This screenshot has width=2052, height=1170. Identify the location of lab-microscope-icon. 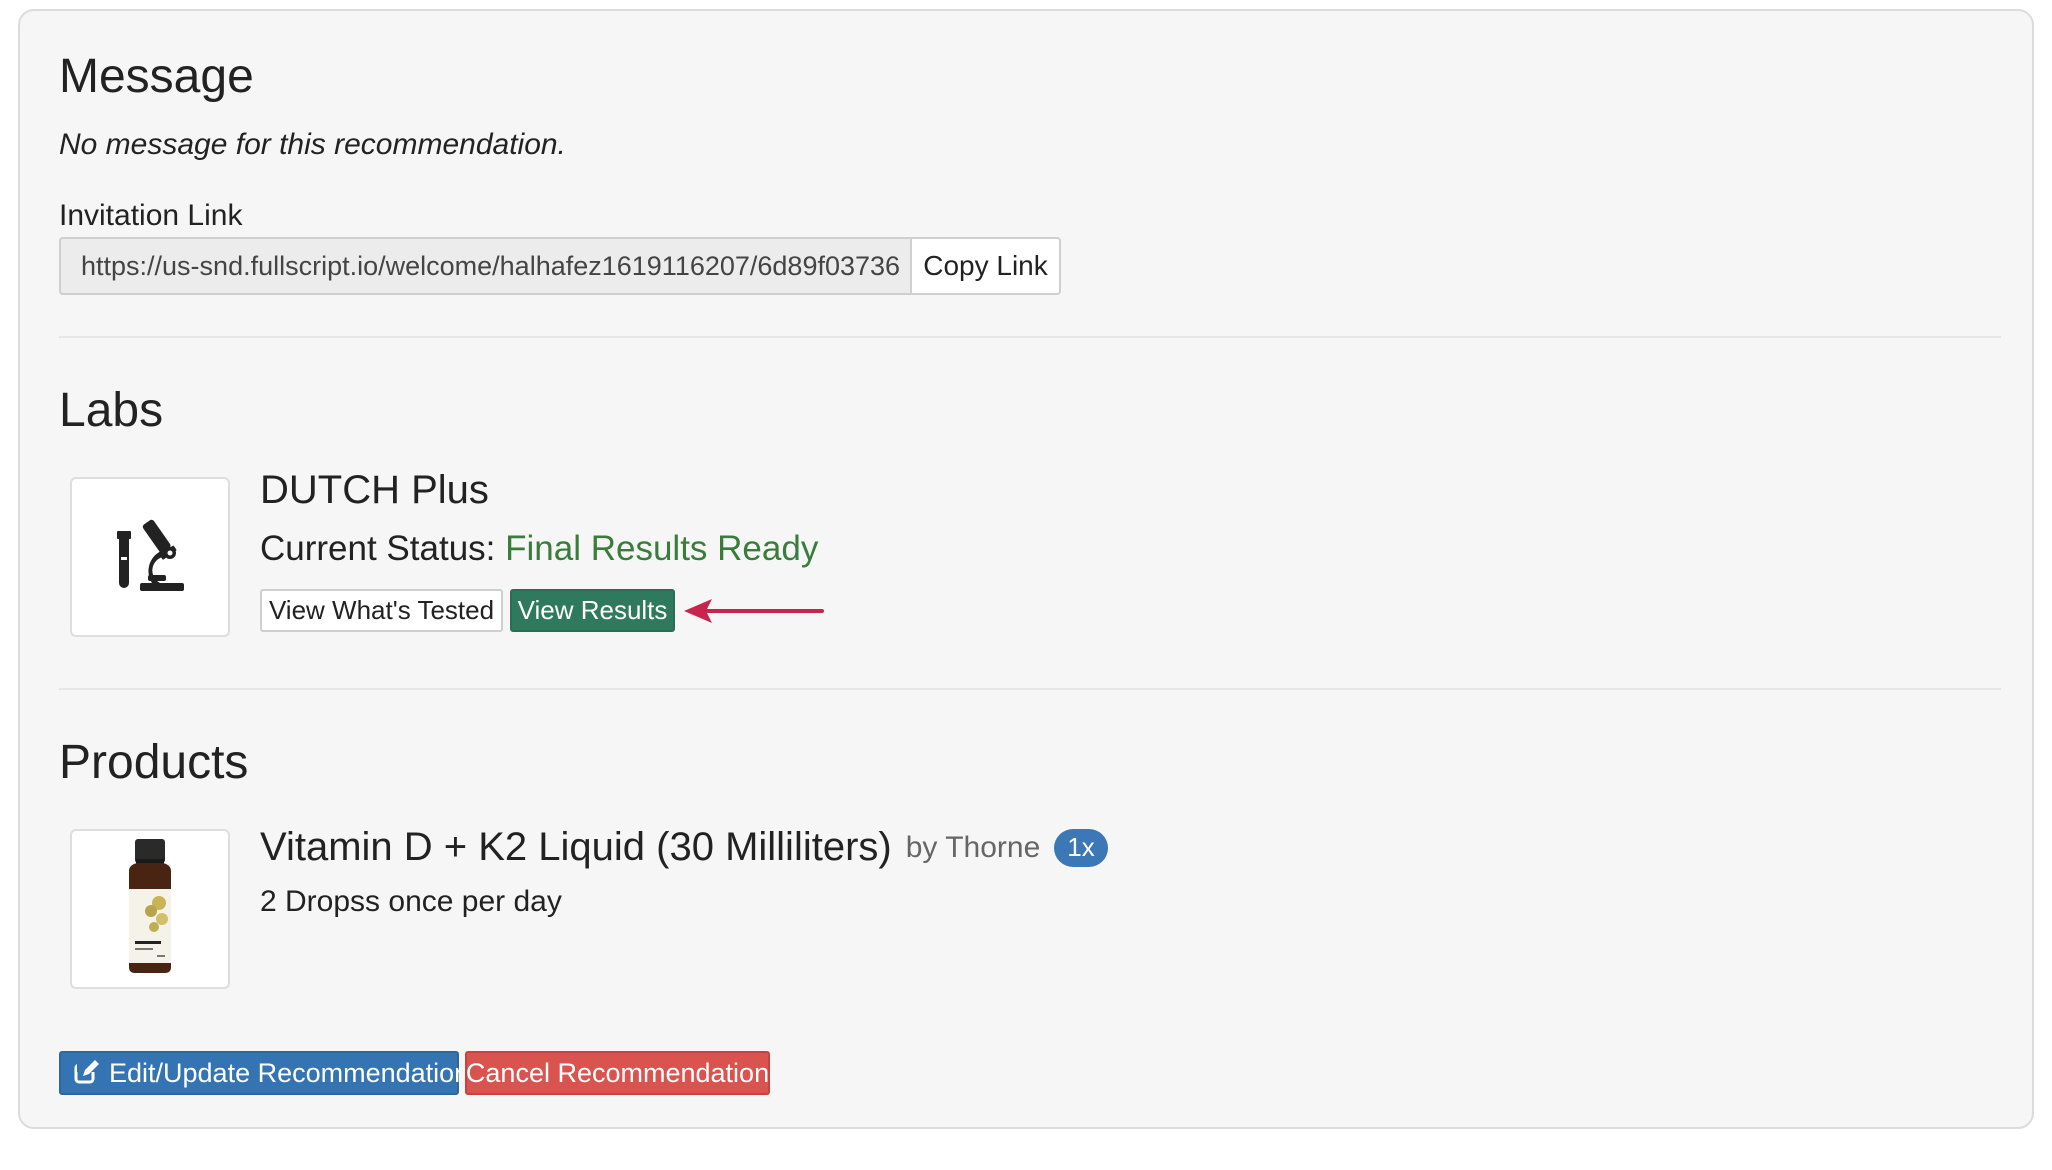
(150, 557).